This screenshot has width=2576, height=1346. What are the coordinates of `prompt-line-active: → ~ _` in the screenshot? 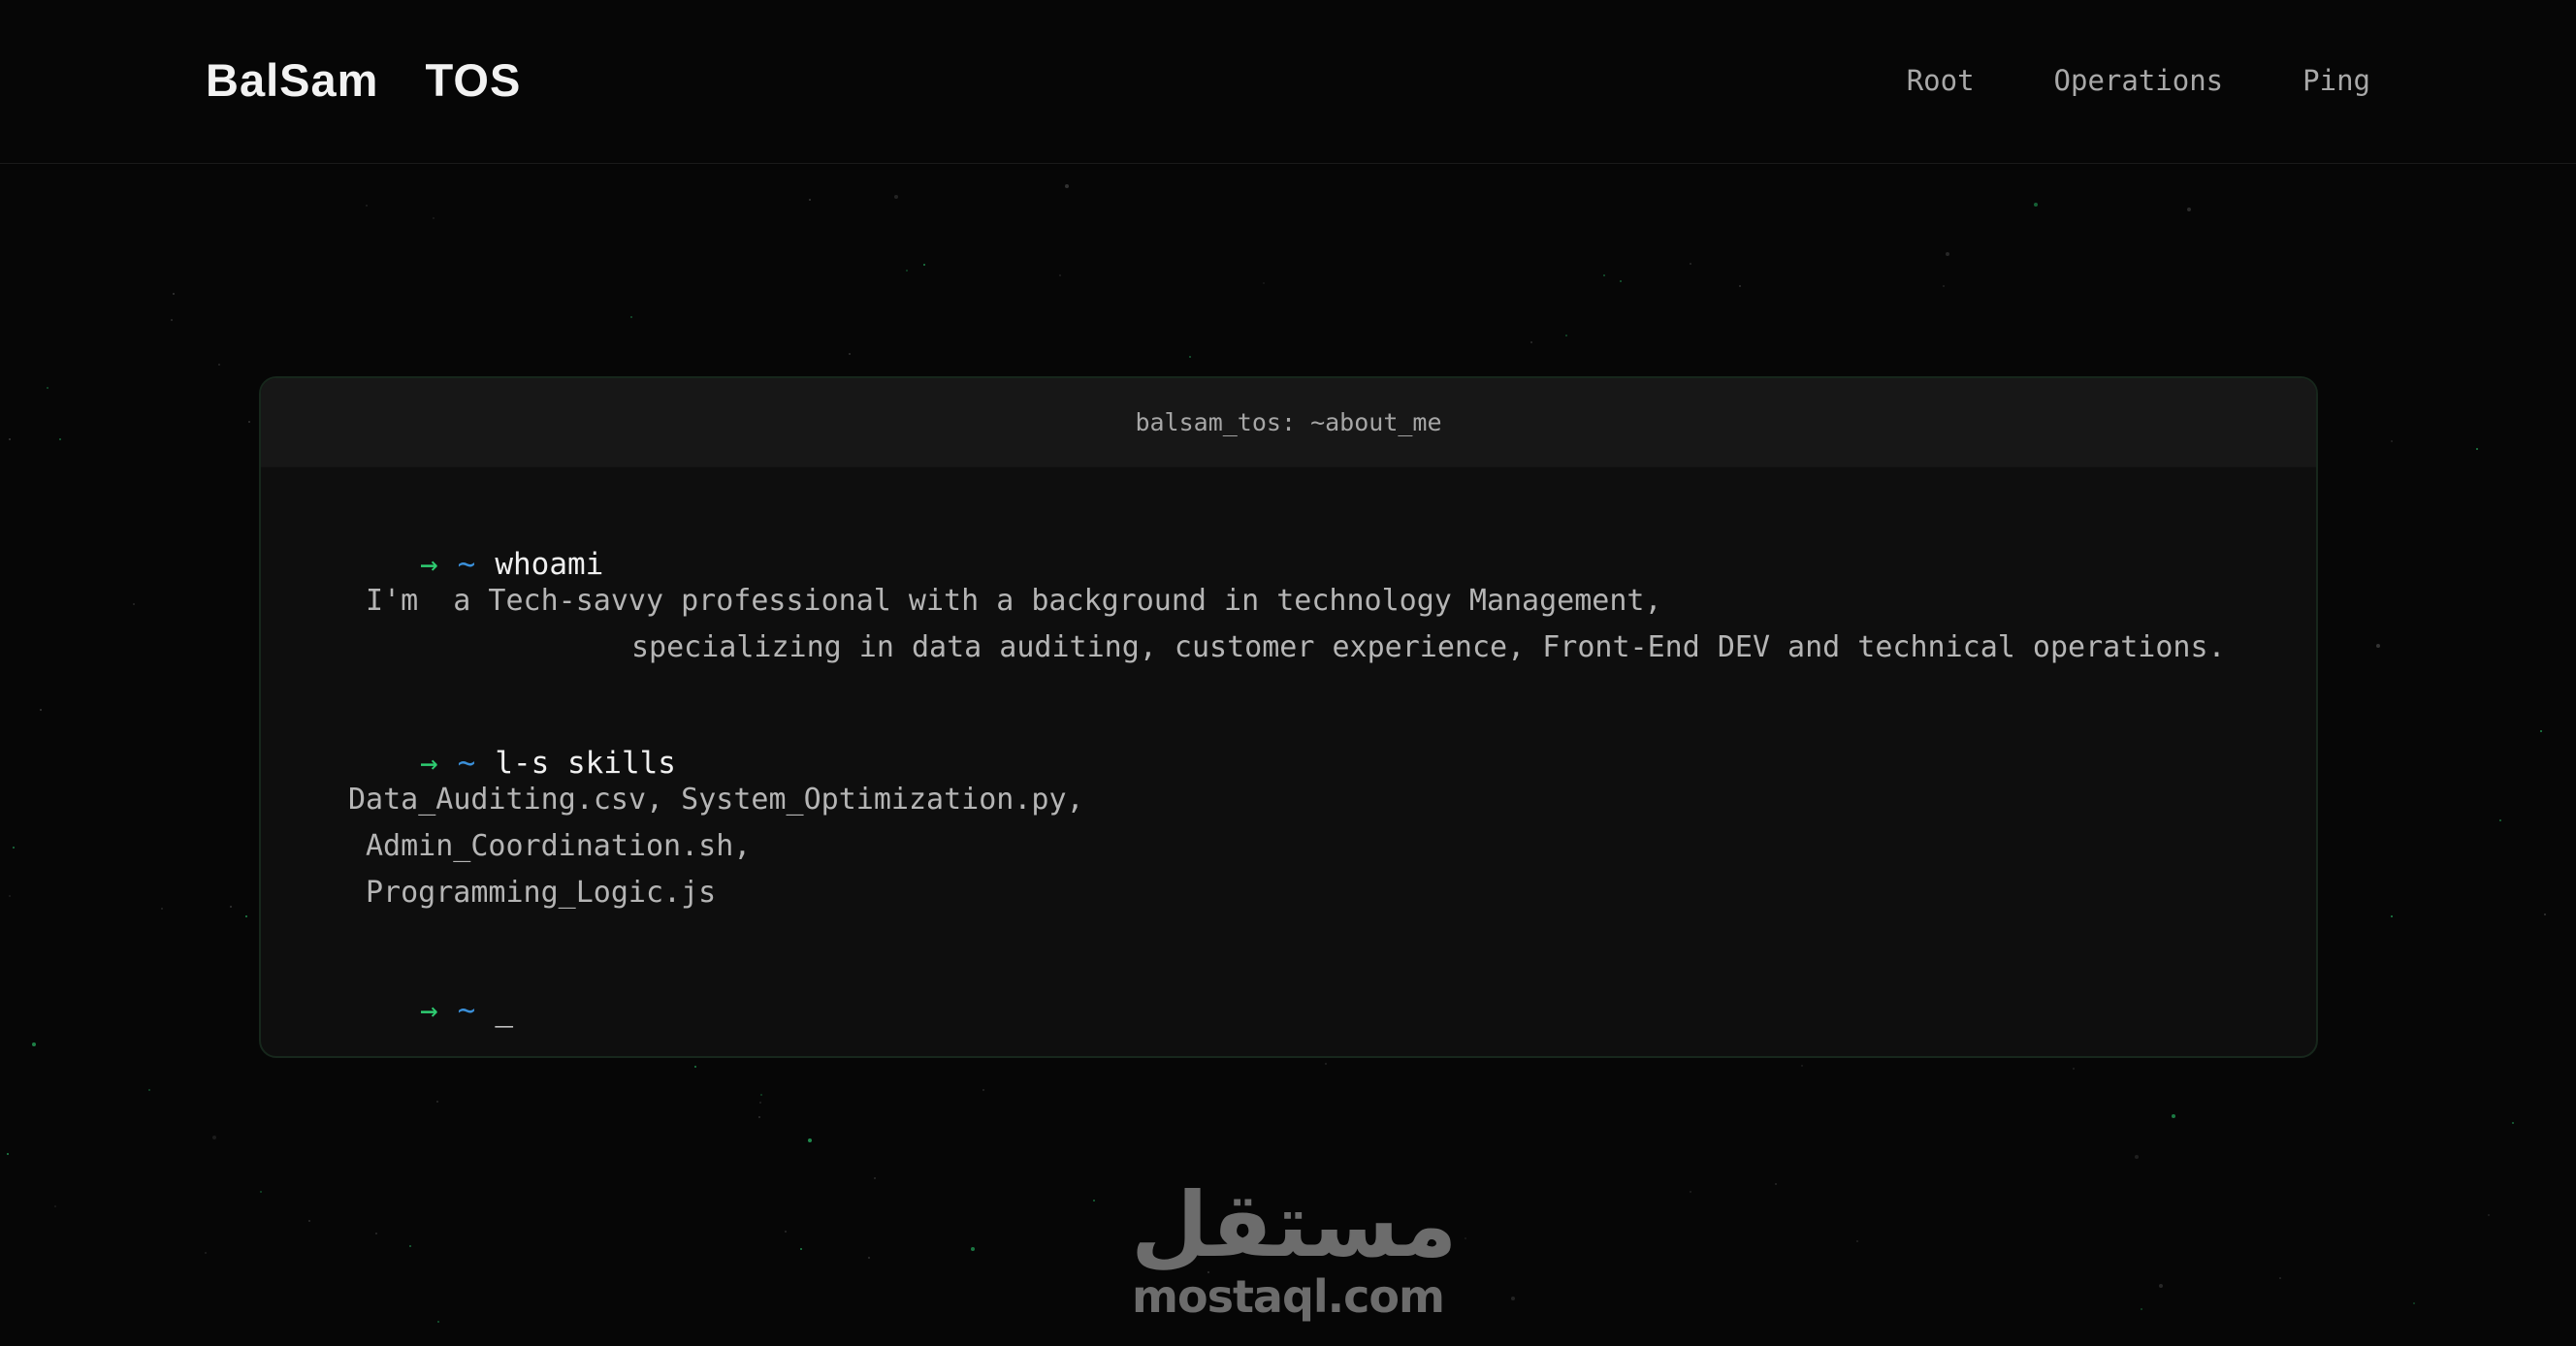 It's located at (412, 1011).